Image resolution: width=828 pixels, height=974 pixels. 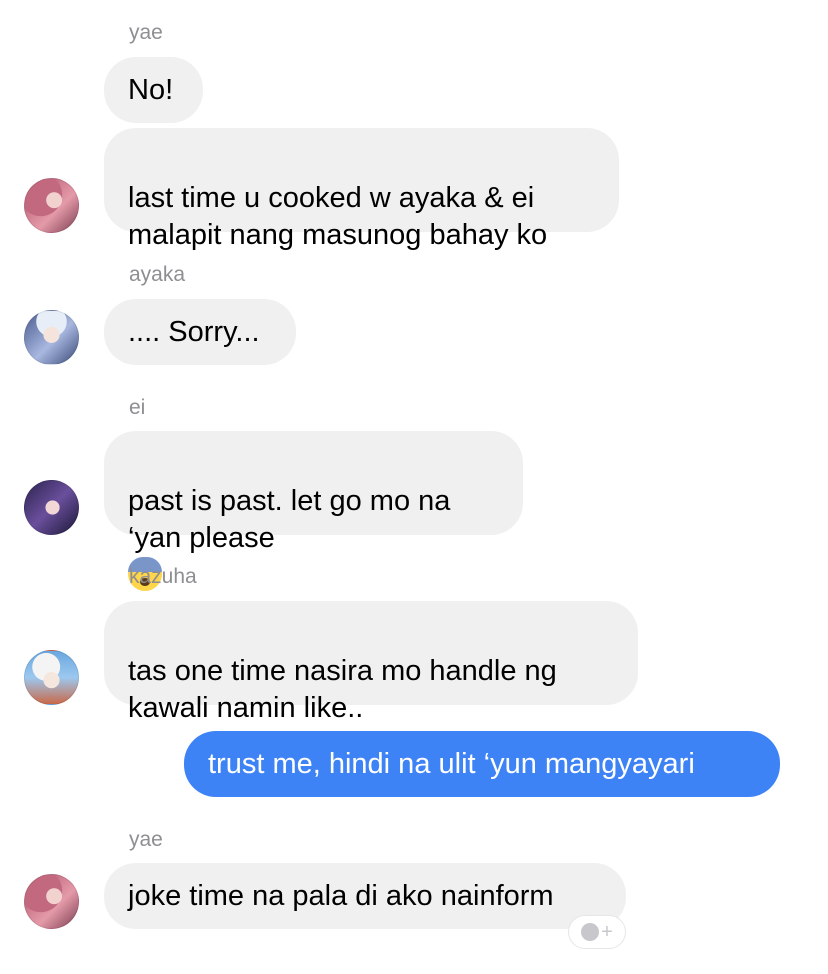 I want to click on message-bubble: No!, so click(x=153, y=90).